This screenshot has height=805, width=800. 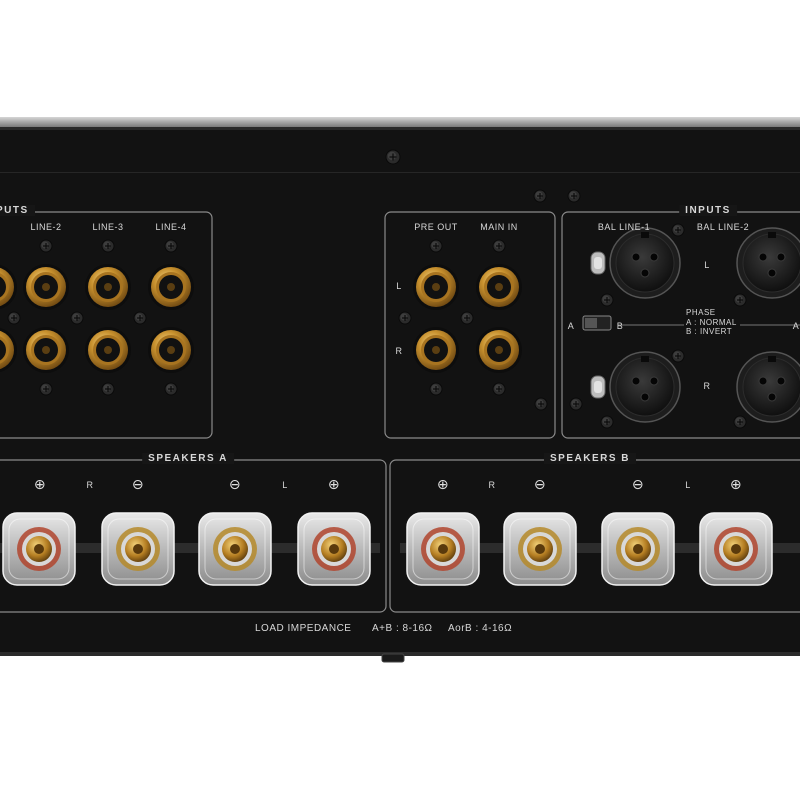 I want to click on inputs-rca-header: PUTS, so click(x=17, y=210).